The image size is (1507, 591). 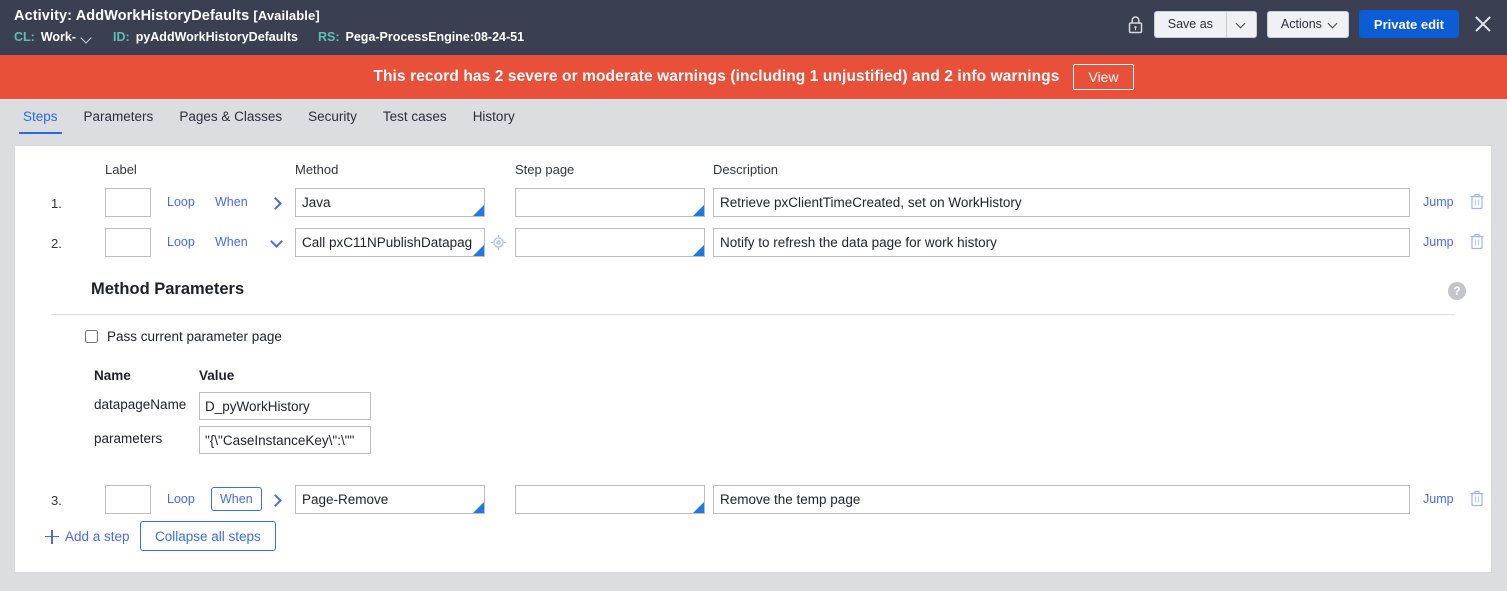 I want to click on lock-icon, so click(x=1135, y=24).